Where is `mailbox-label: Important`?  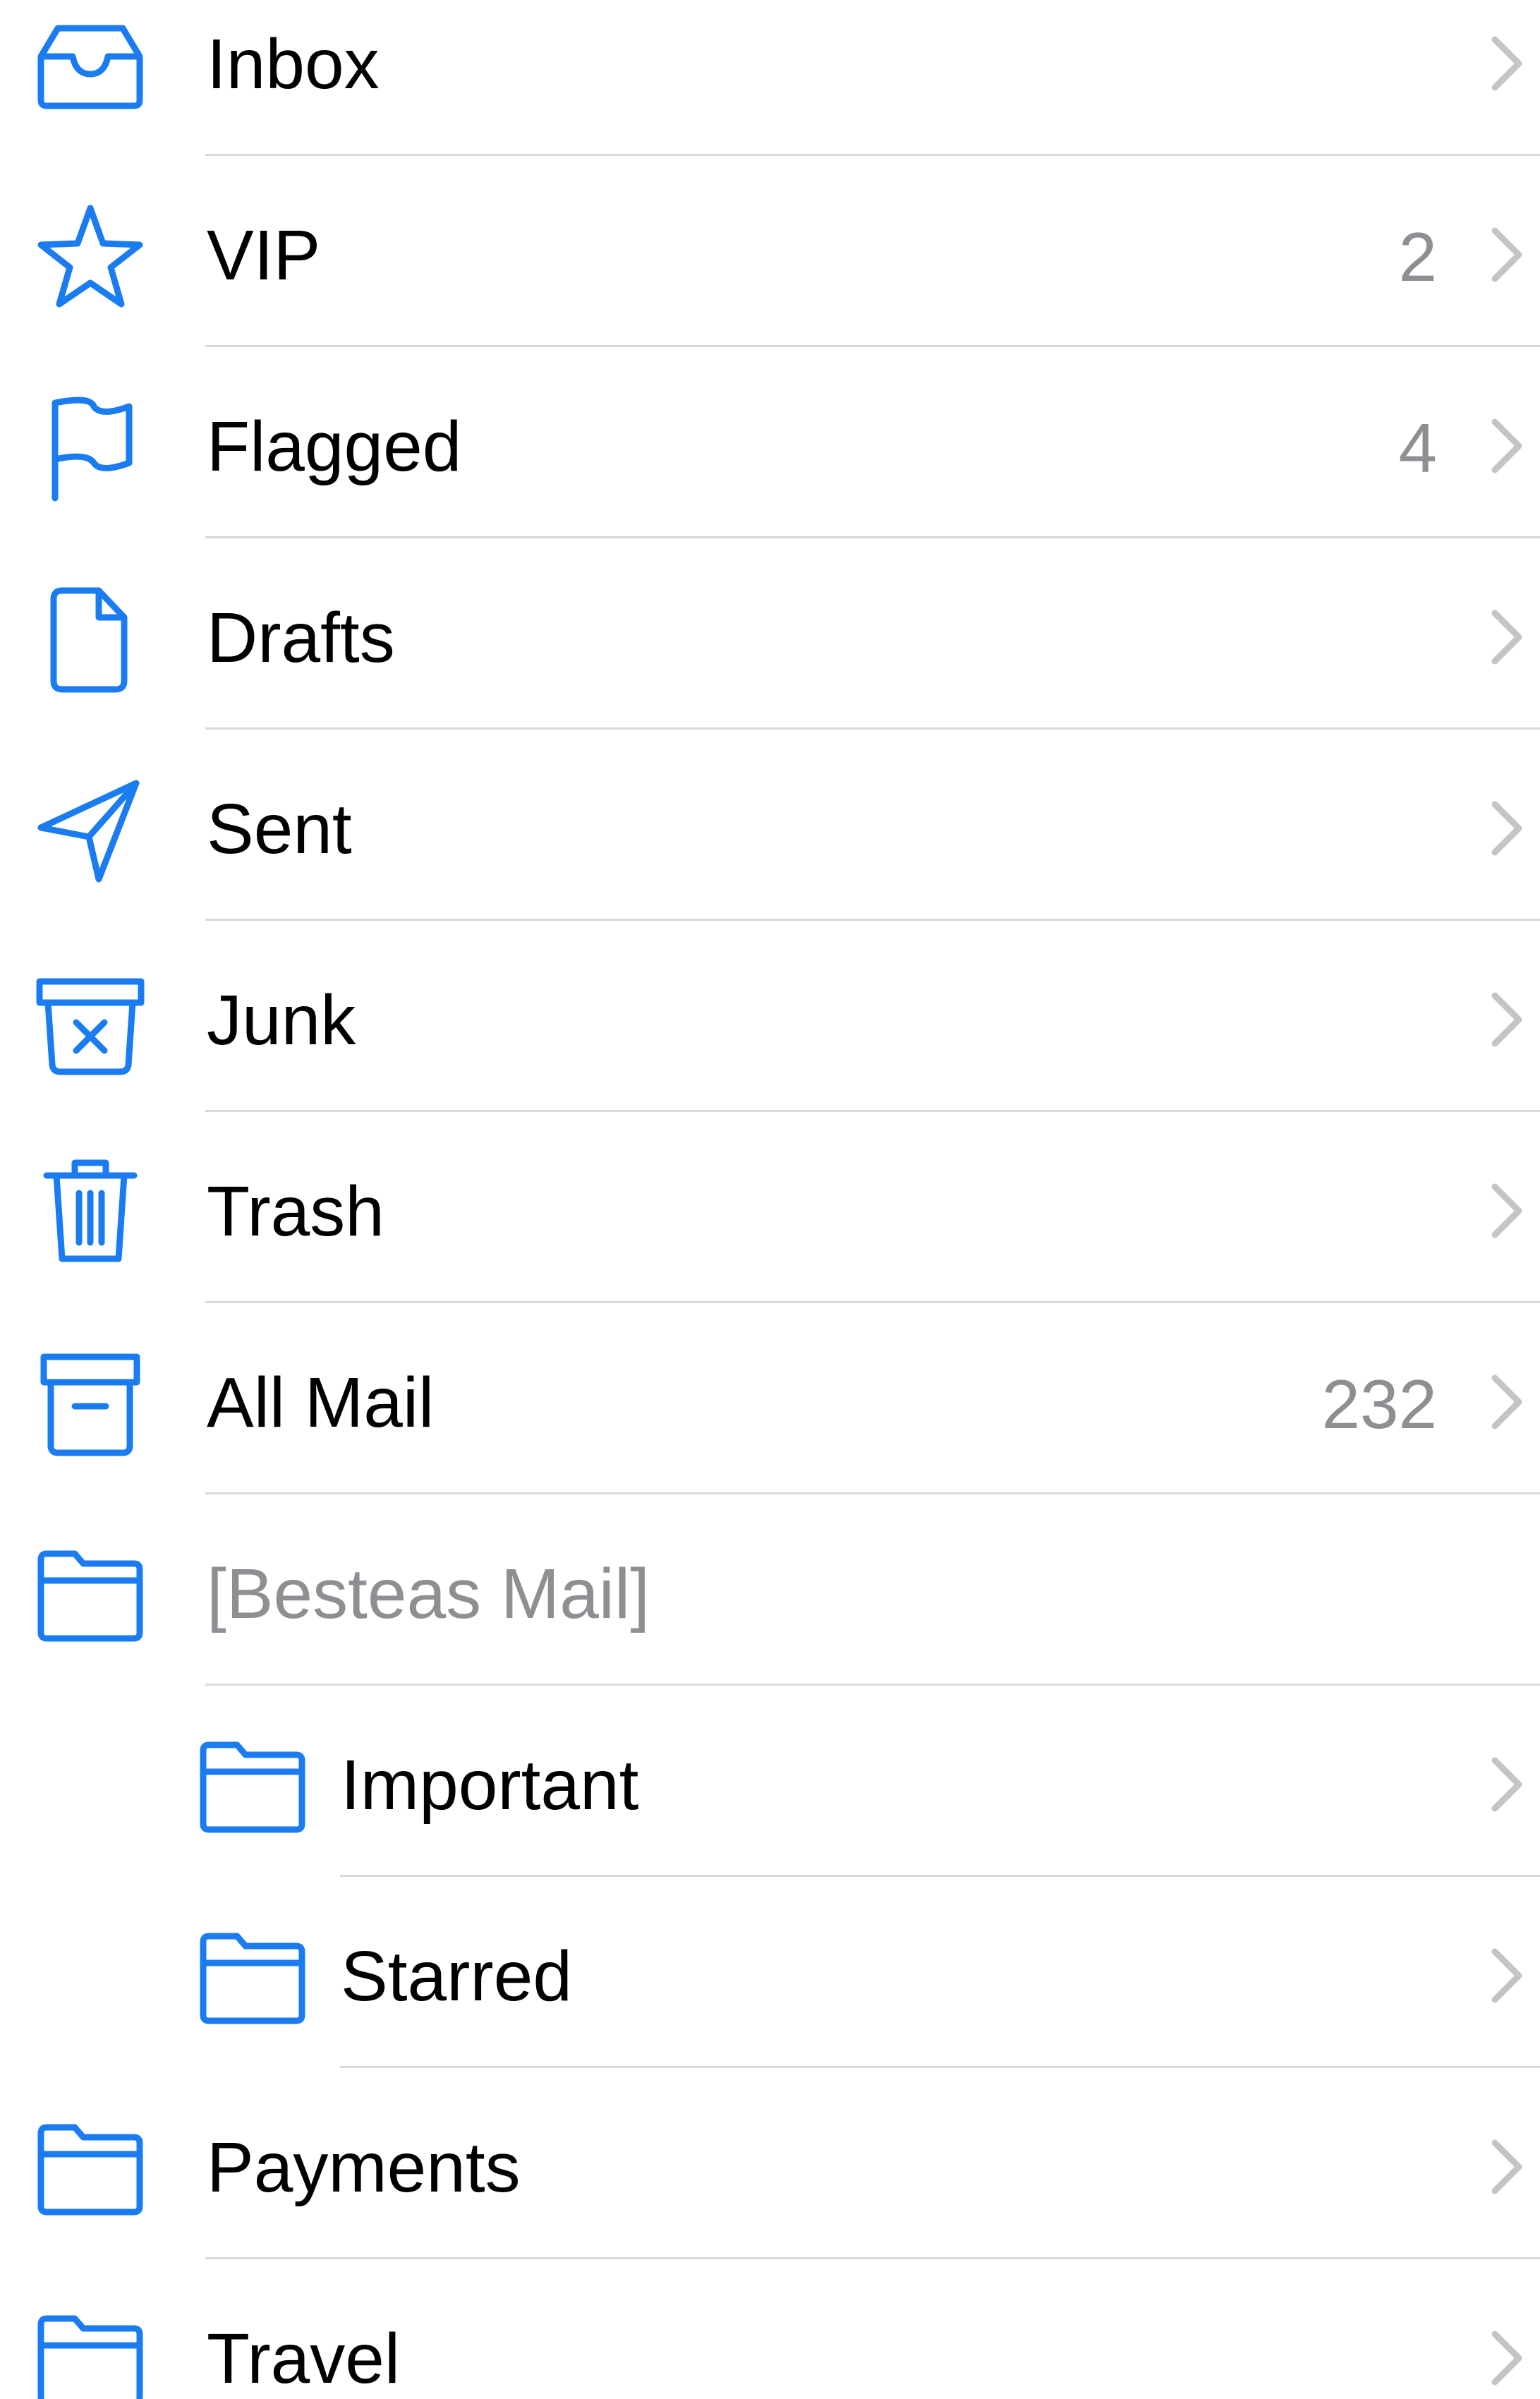 mailbox-label: Important is located at coordinates (490, 1785).